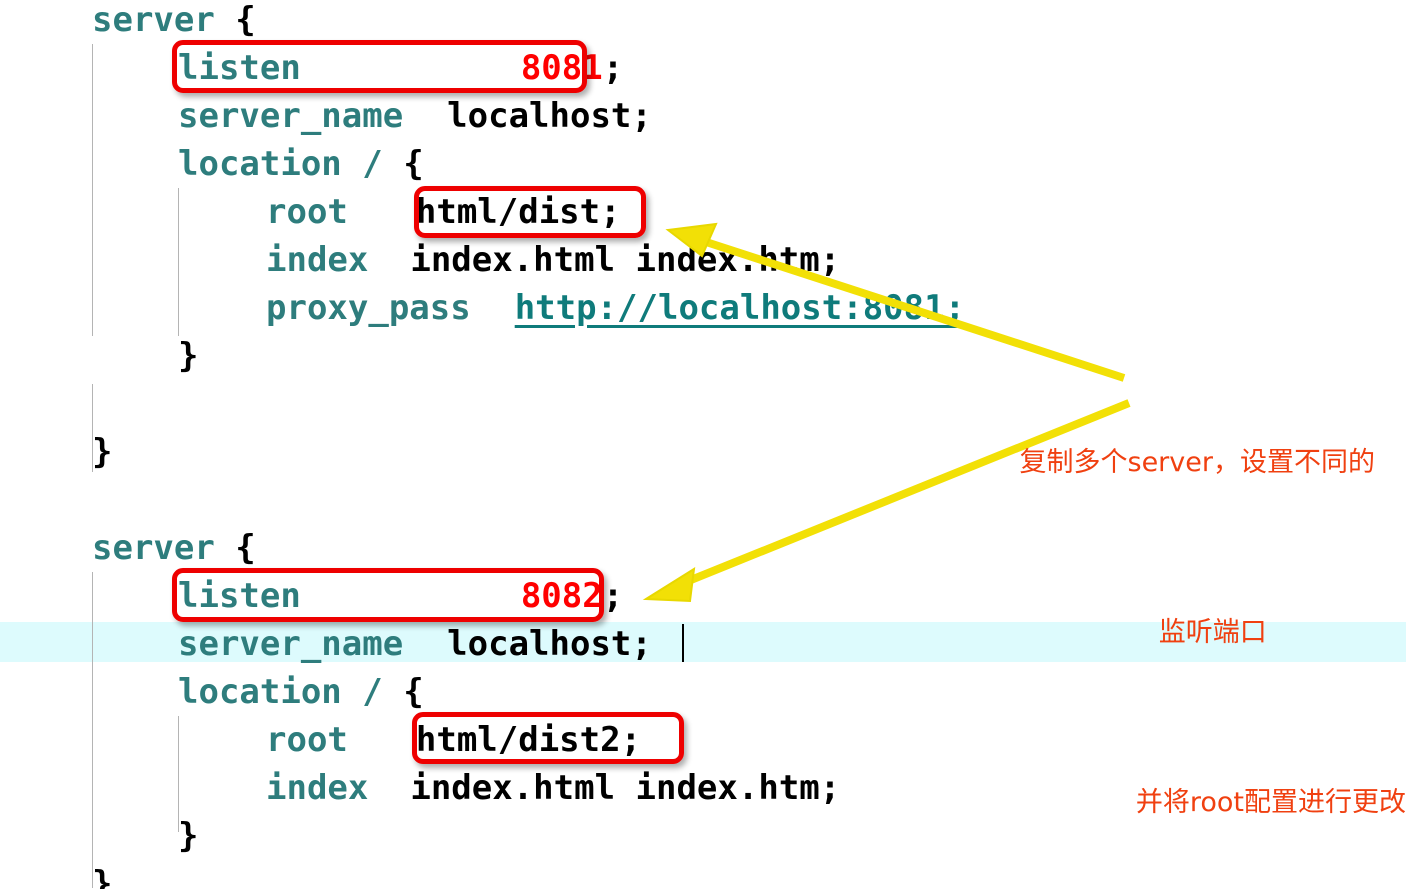 This screenshot has width=1406, height=889. I want to click on indent-guide-level2, so click(178, 262).